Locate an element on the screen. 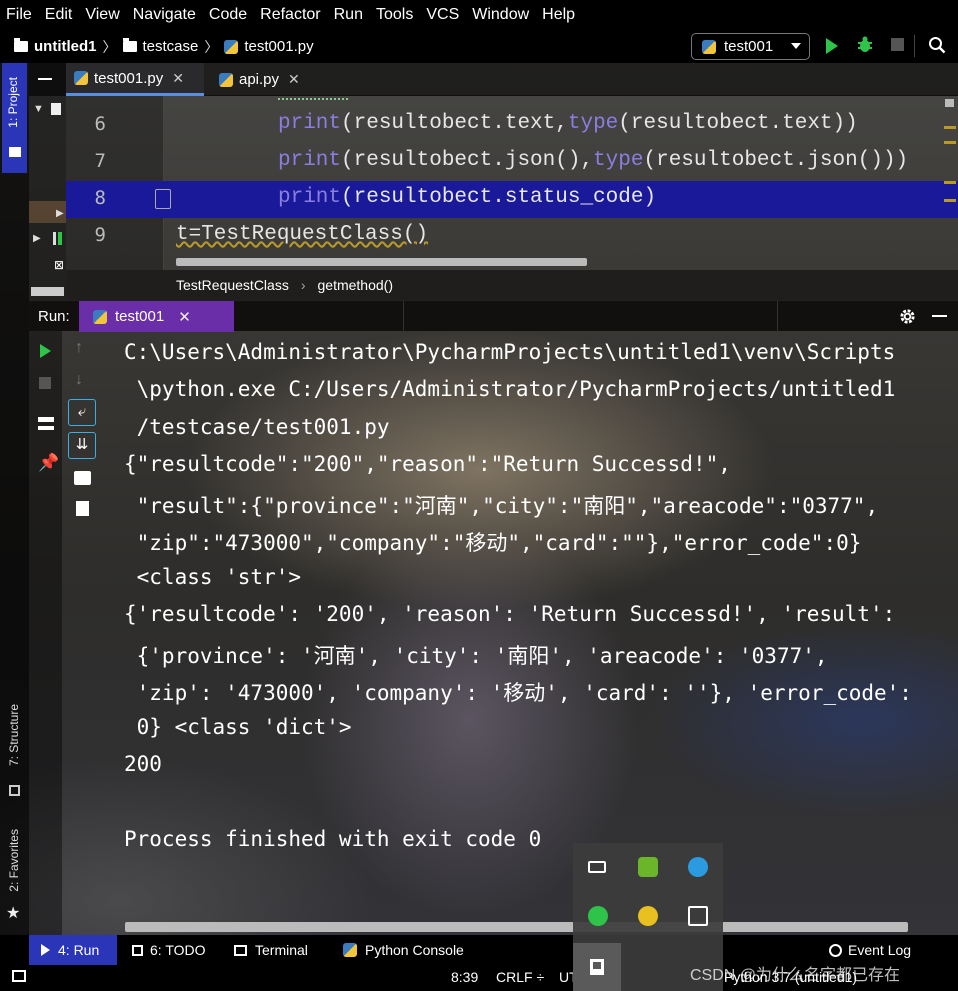 Image resolution: width=958 pixels, height=991 pixels. start-button is located at coordinates (597, 967).